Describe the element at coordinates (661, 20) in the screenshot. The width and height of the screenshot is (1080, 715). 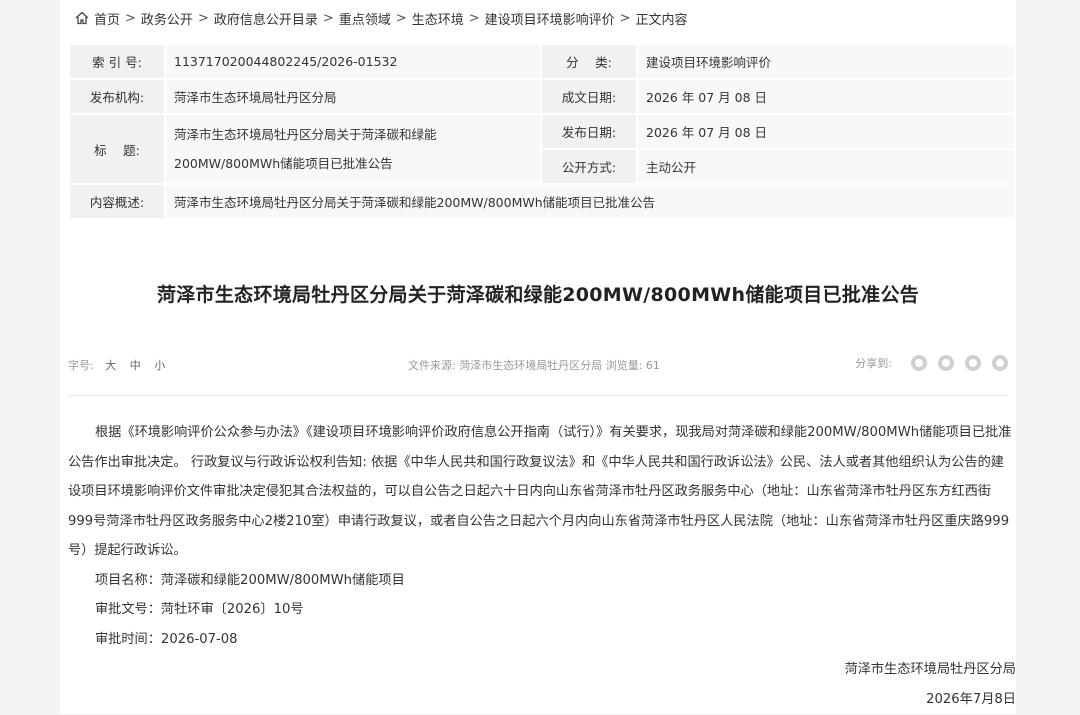
I see `breadcrumb-current: 正文内容` at that location.